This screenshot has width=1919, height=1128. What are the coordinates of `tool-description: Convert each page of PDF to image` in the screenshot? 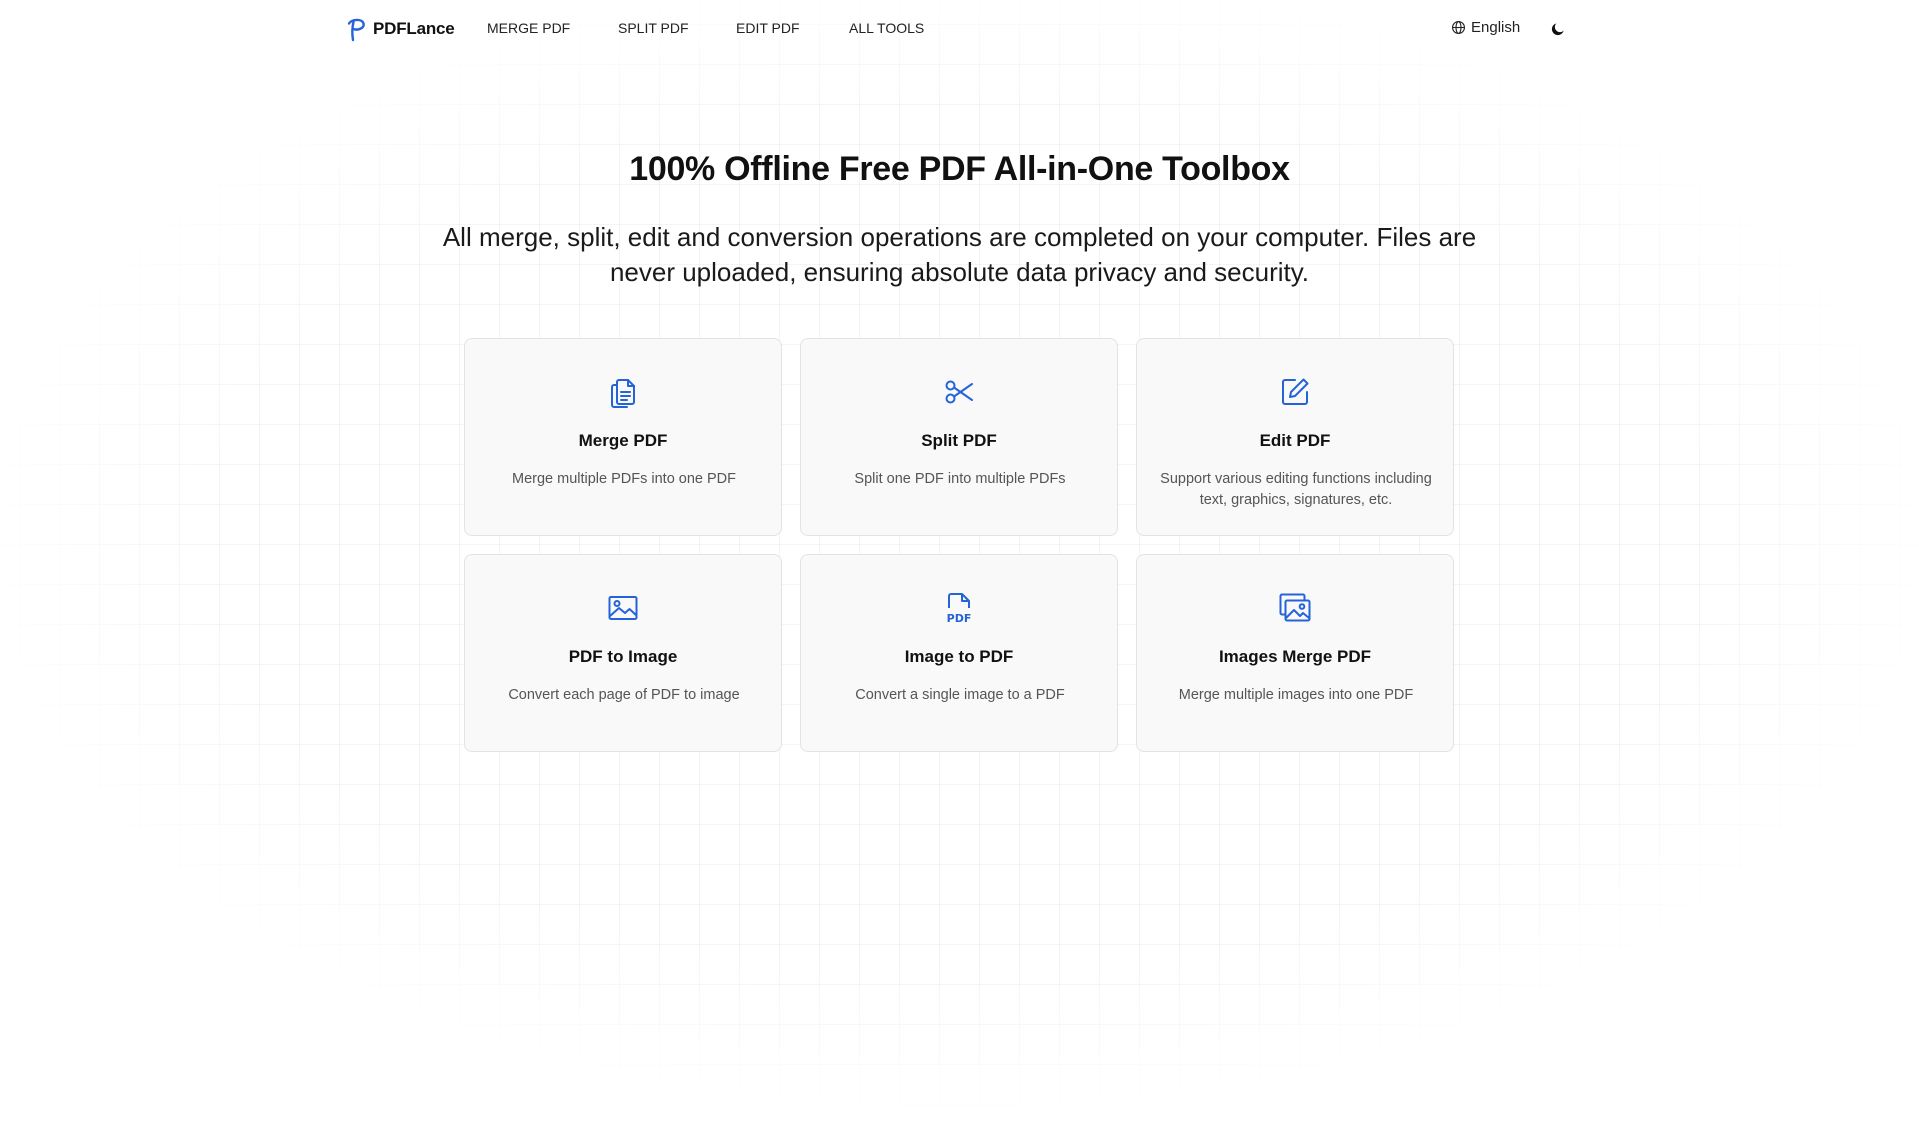 It's located at (624, 695).